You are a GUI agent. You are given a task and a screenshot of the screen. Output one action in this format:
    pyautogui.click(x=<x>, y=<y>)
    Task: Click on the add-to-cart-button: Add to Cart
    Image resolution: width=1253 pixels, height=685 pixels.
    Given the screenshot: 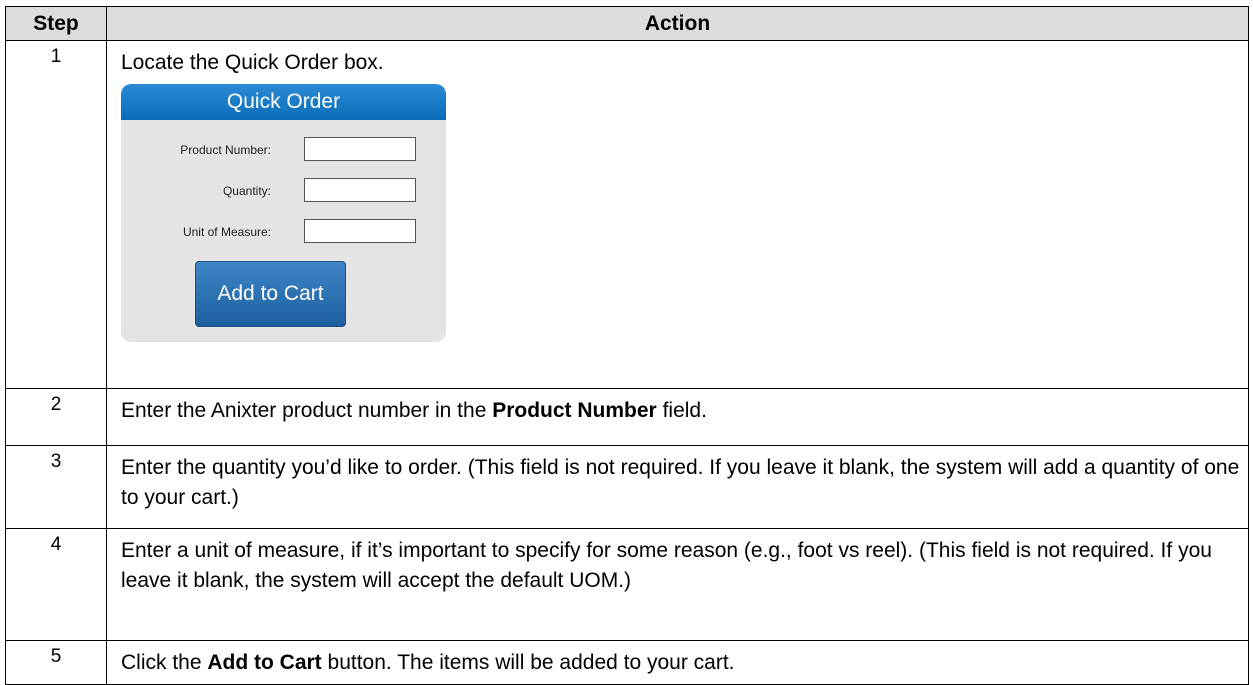 What is the action you would take?
    pyautogui.click(x=270, y=294)
    